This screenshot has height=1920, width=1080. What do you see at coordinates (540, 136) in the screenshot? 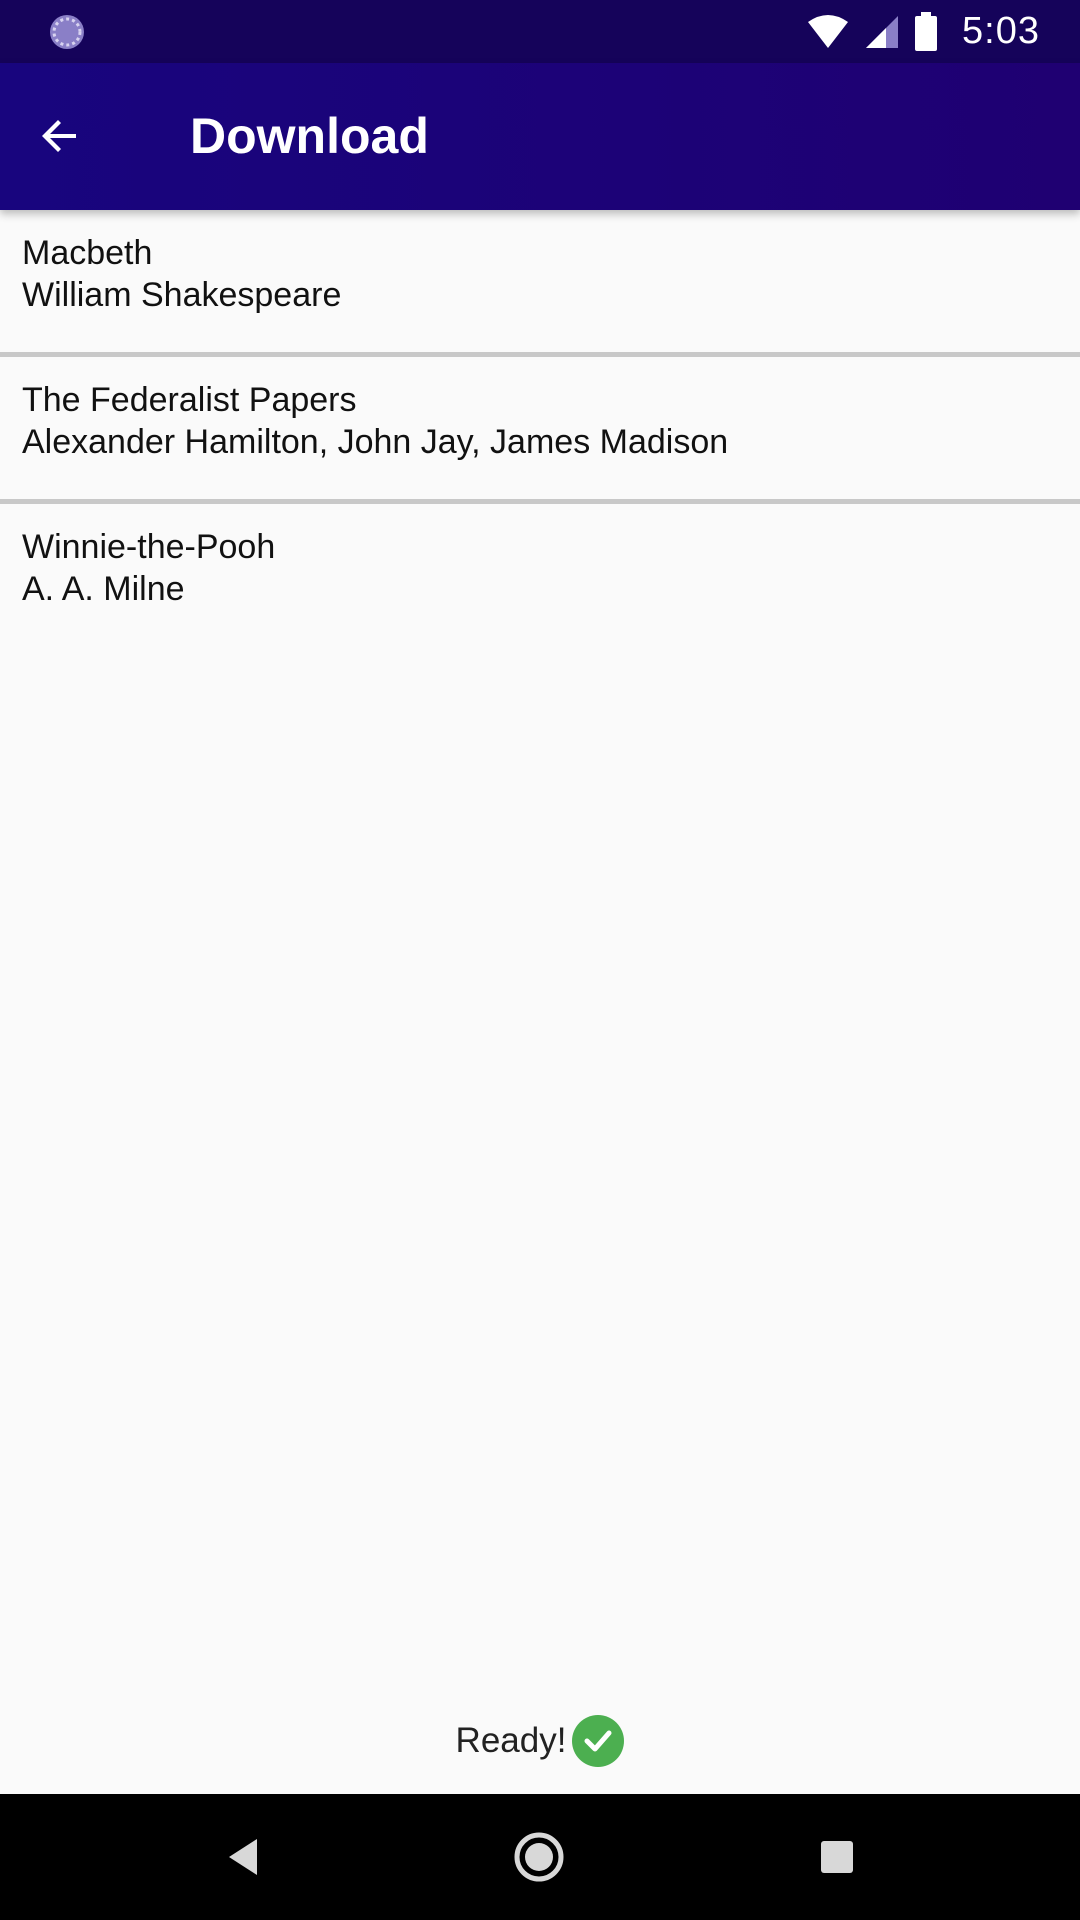
I see `app-bar: Download` at bounding box center [540, 136].